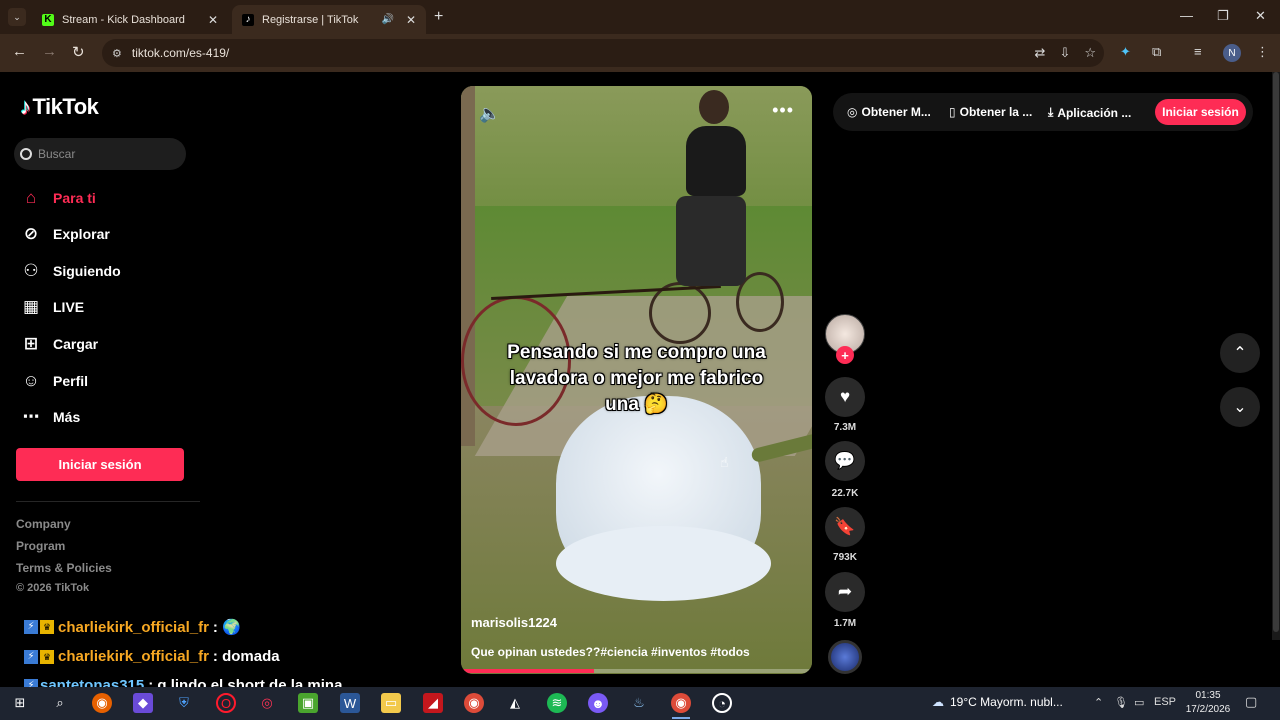  I want to click on share-icon: ➦, so click(845, 591).